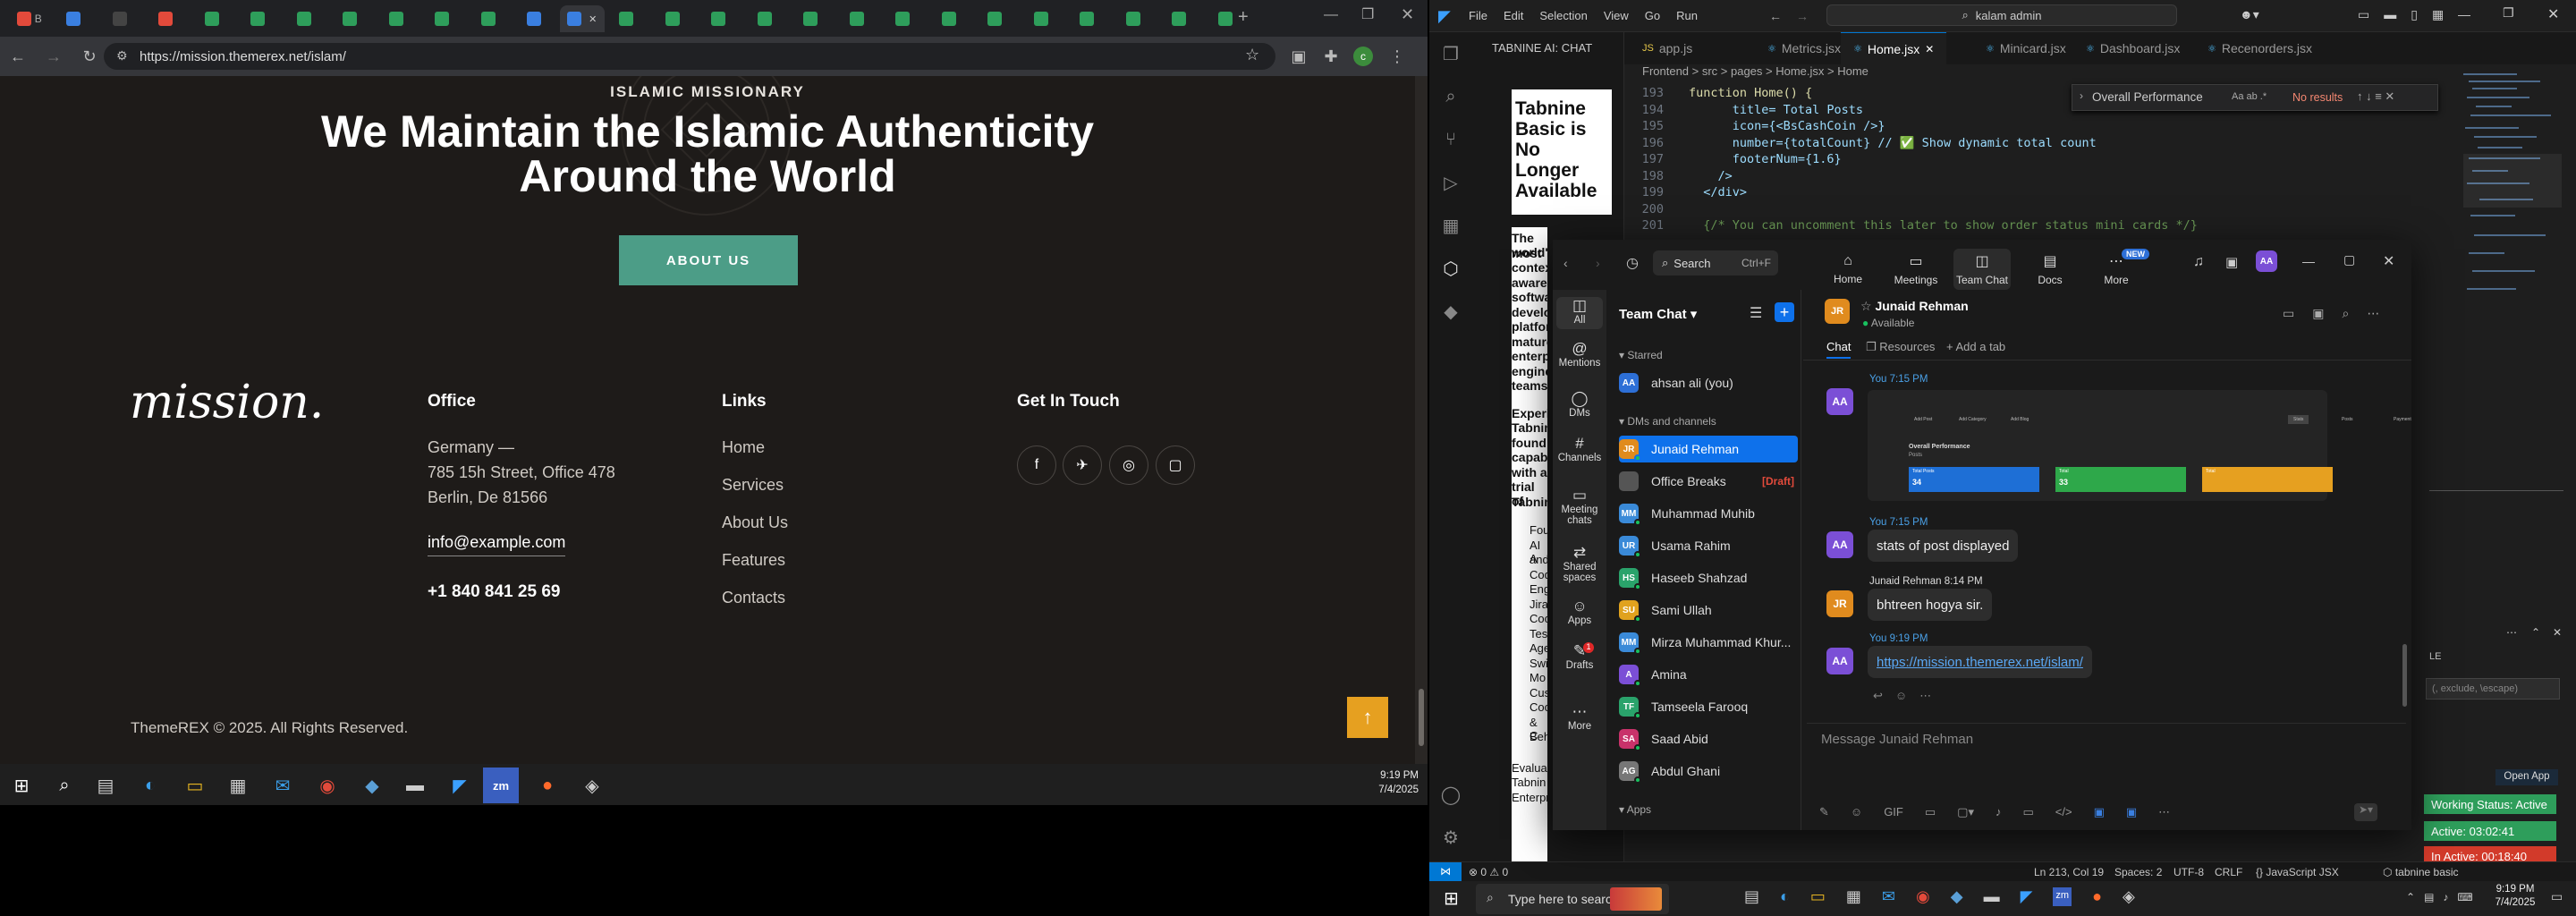  I want to click on tab-add: + Add a tab, so click(1975, 346).